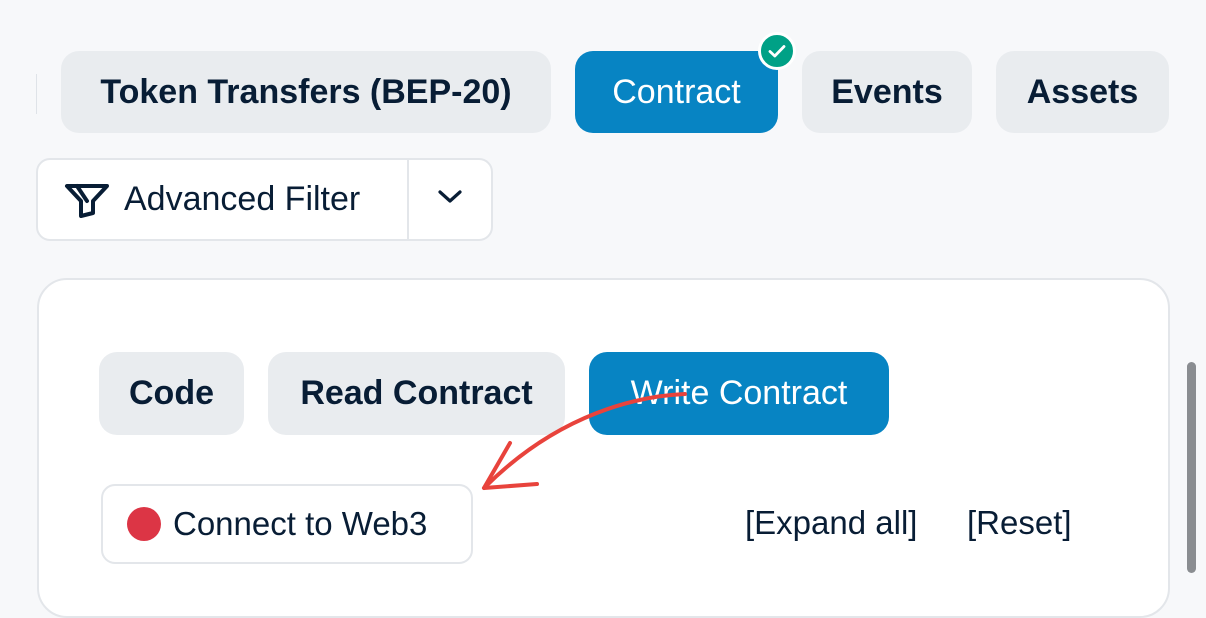  I want to click on tab-write-contract: Write Contract, so click(739, 393).